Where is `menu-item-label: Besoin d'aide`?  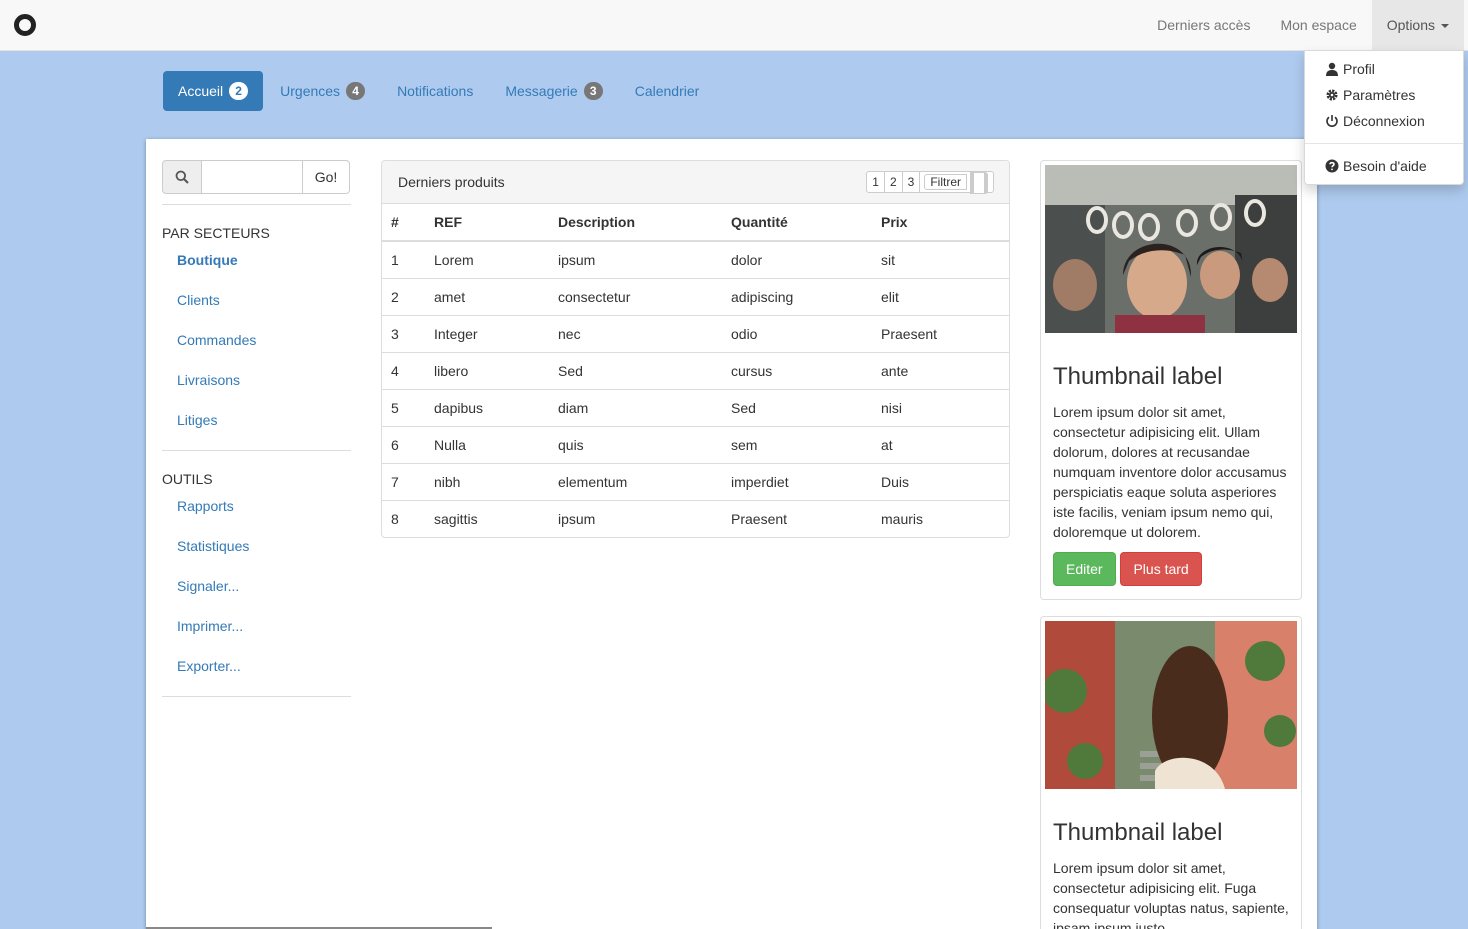 menu-item-label: Besoin d'aide is located at coordinates (1385, 166).